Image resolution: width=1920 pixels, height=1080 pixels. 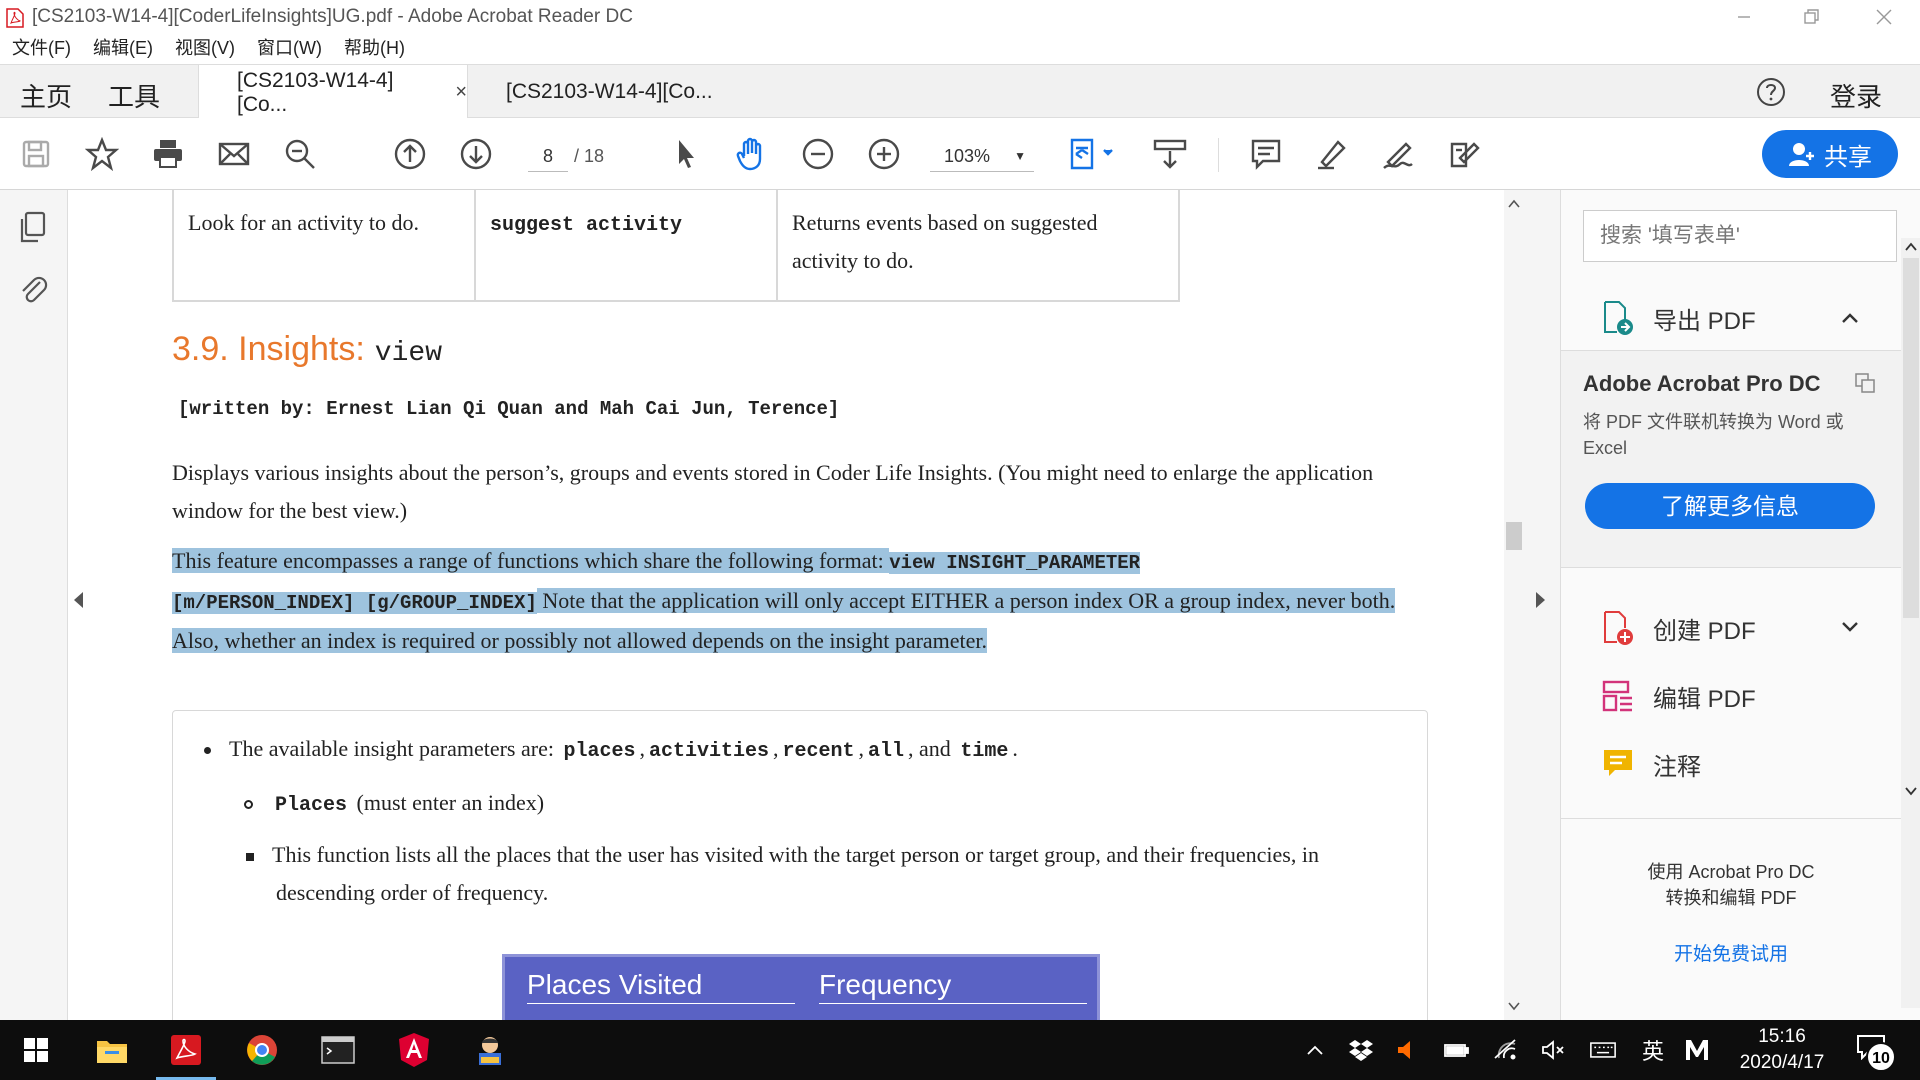 What do you see at coordinates (1618, 763) in the screenshot?
I see `comment-tool-icon` at bounding box center [1618, 763].